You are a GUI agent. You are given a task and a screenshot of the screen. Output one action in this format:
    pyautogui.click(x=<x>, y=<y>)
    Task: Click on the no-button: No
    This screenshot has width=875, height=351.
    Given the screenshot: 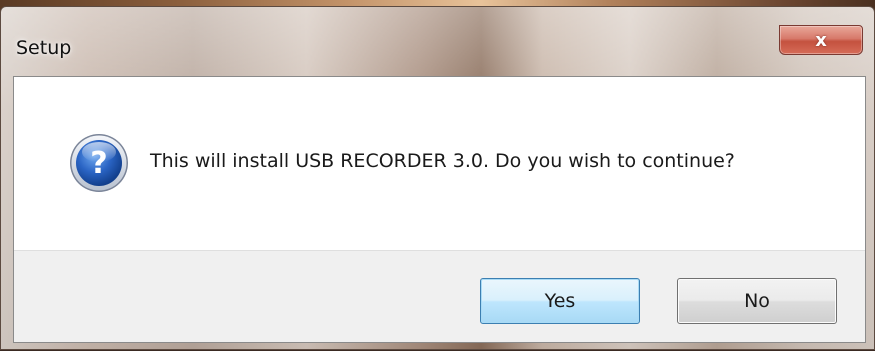 What is the action you would take?
    pyautogui.click(x=757, y=301)
    